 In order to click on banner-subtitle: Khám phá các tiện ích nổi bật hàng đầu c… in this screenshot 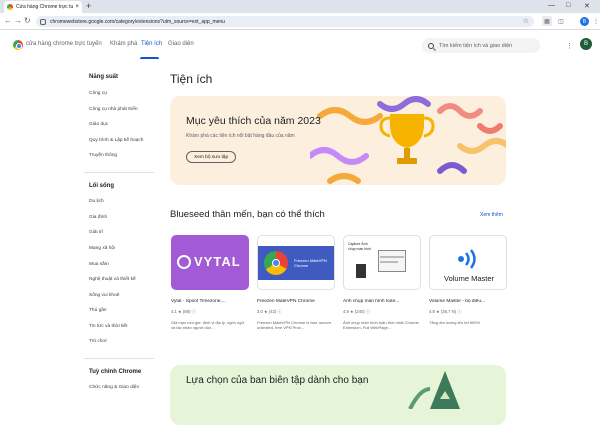, I will do `click(240, 136)`.